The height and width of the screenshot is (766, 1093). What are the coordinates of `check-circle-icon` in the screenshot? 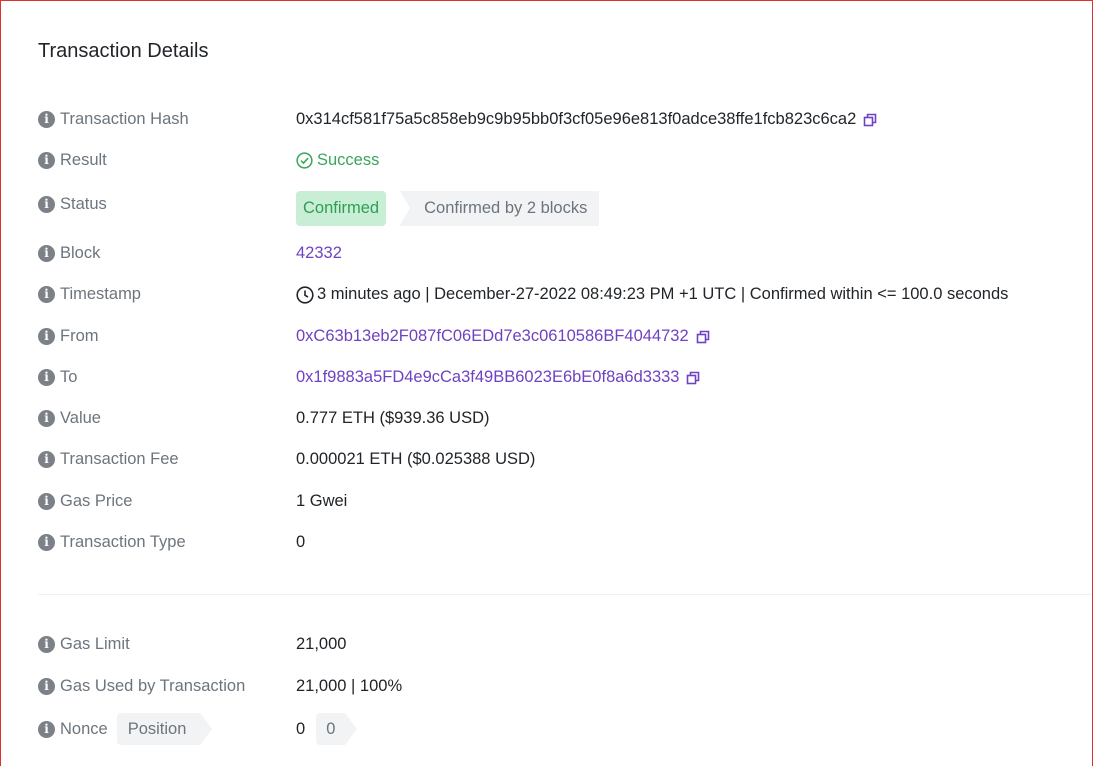 It's located at (304, 160).